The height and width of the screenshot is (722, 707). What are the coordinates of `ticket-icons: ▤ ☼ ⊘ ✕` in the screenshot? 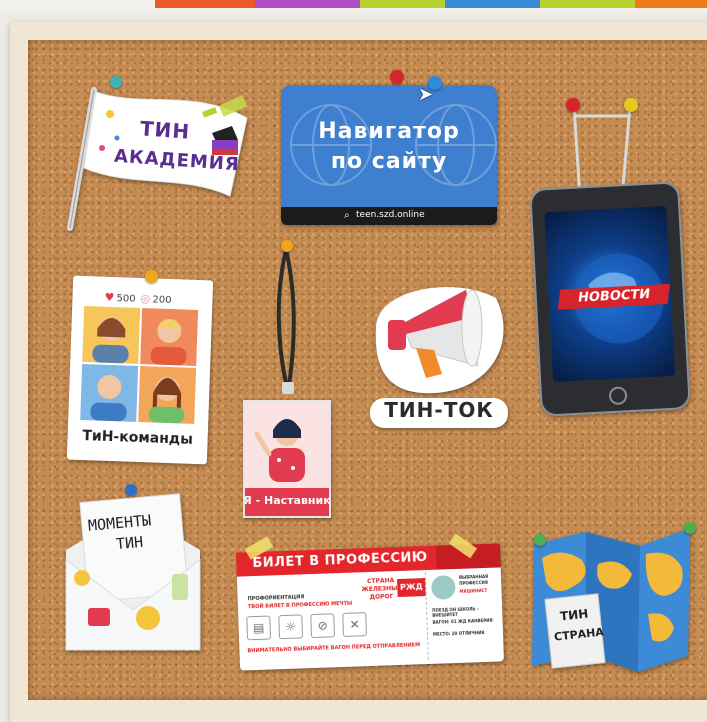 It's located at (316, 626).